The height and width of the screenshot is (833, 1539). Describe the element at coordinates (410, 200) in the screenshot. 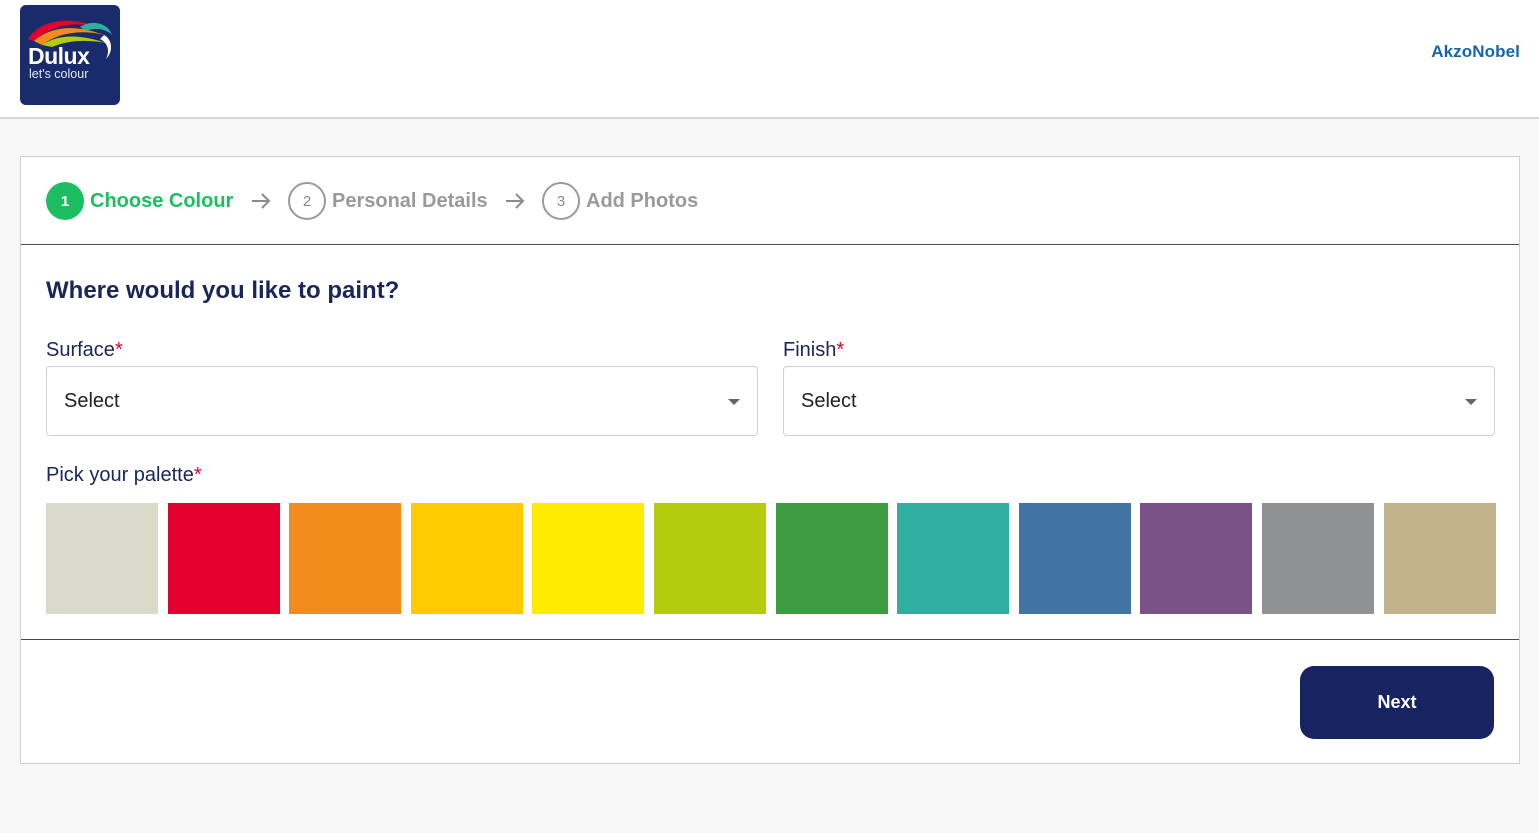

I see `step-label: Personal Details` at that location.